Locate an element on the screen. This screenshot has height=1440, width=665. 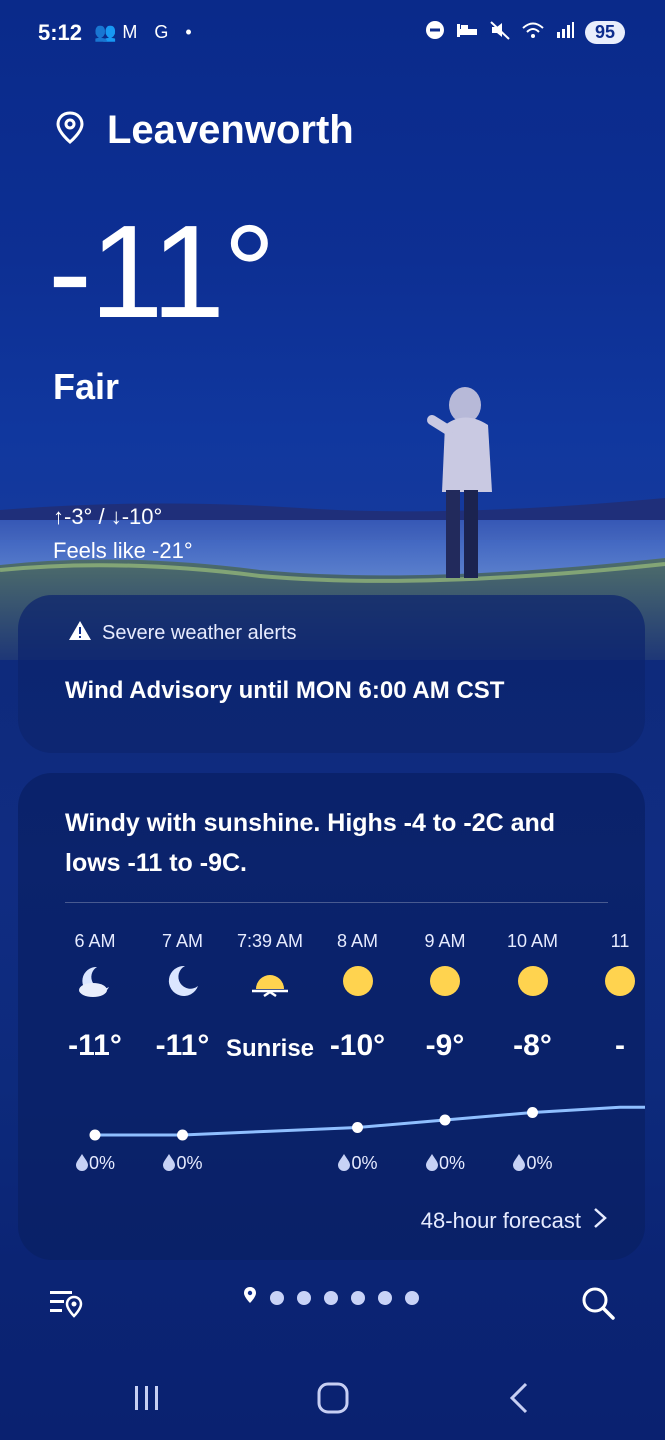
hour-time: 7:39 AM is located at coordinates (270, 941).